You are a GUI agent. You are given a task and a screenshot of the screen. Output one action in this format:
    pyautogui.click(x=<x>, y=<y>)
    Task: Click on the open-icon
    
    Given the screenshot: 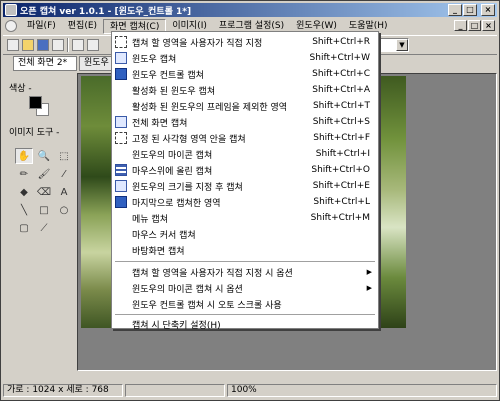 What is the action you would take?
    pyautogui.click(x=28, y=44)
    